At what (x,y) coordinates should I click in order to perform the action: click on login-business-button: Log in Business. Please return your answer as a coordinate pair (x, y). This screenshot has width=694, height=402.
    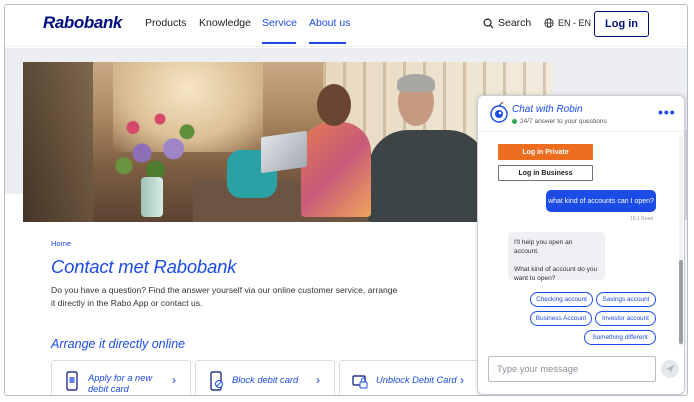
    Looking at the image, I should click on (545, 173).